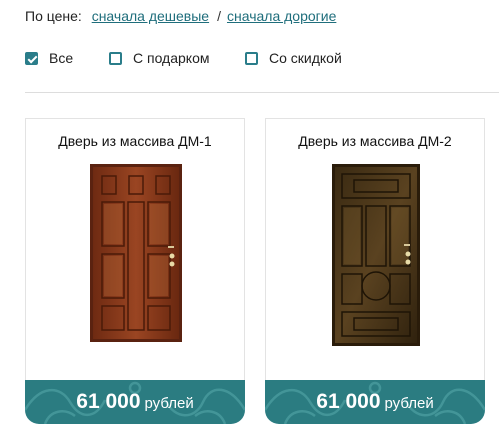 The height and width of the screenshot is (432, 499). What do you see at coordinates (262, 92) in the screenshot?
I see `divider` at bounding box center [262, 92].